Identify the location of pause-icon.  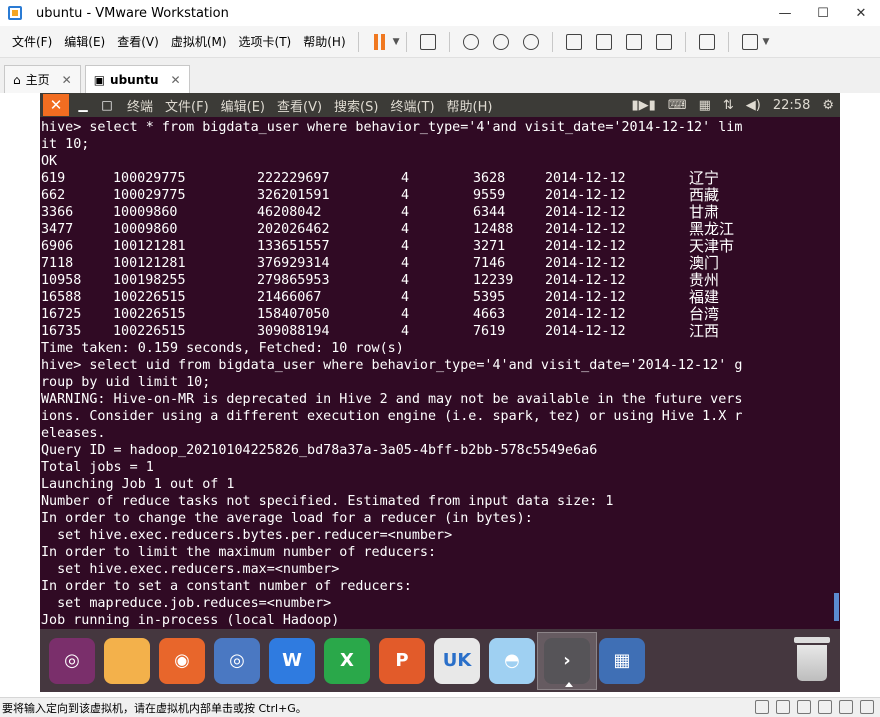
(380, 41).